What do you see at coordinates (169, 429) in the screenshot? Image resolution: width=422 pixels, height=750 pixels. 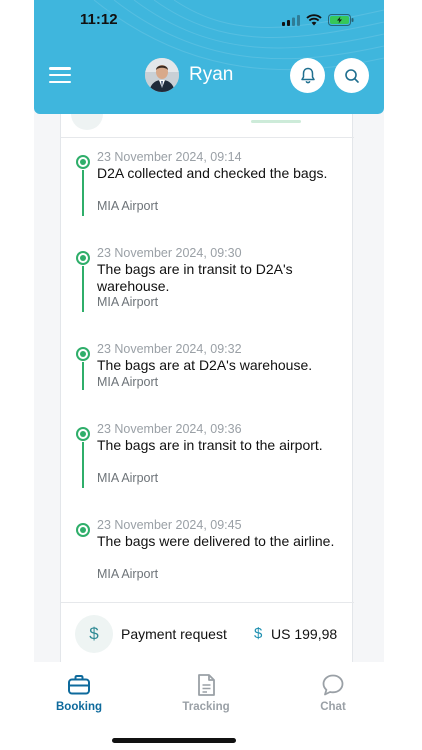 I see `timeline-date: 23 November 2024, 09:36` at bounding box center [169, 429].